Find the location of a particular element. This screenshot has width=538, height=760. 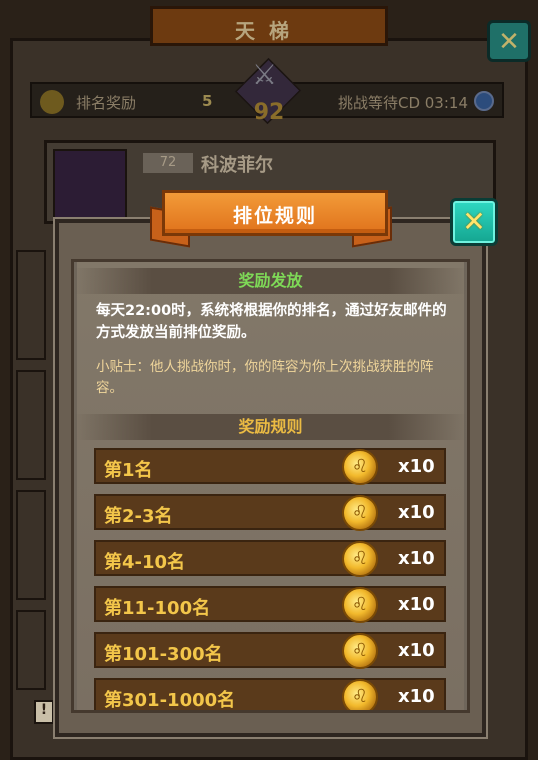

warning-icon: ! is located at coordinates (44, 712).